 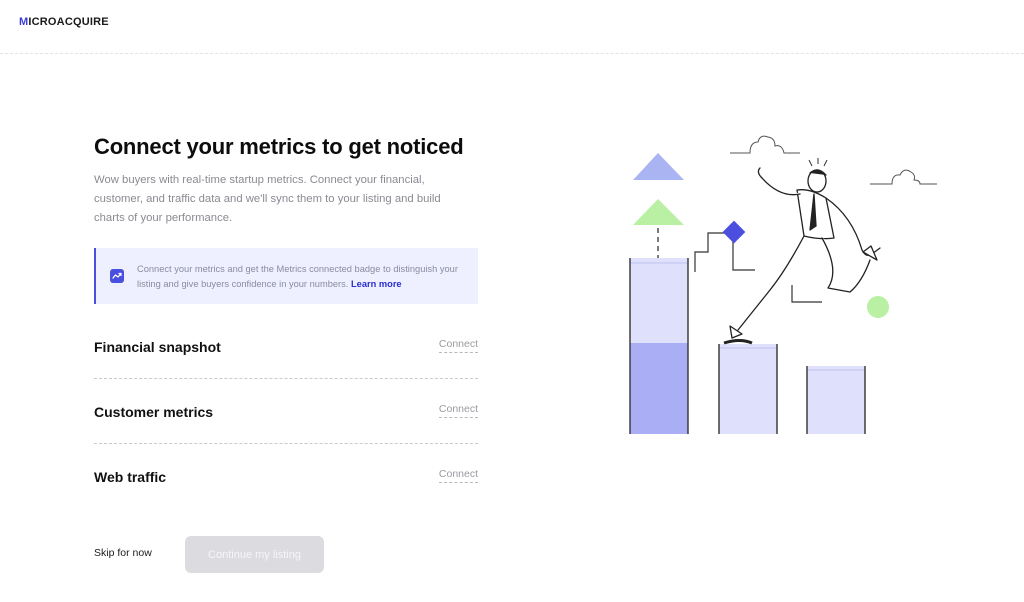 What do you see at coordinates (748, 389) in the screenshot?
I see `bar-medium` at bounding box center [748, 389].